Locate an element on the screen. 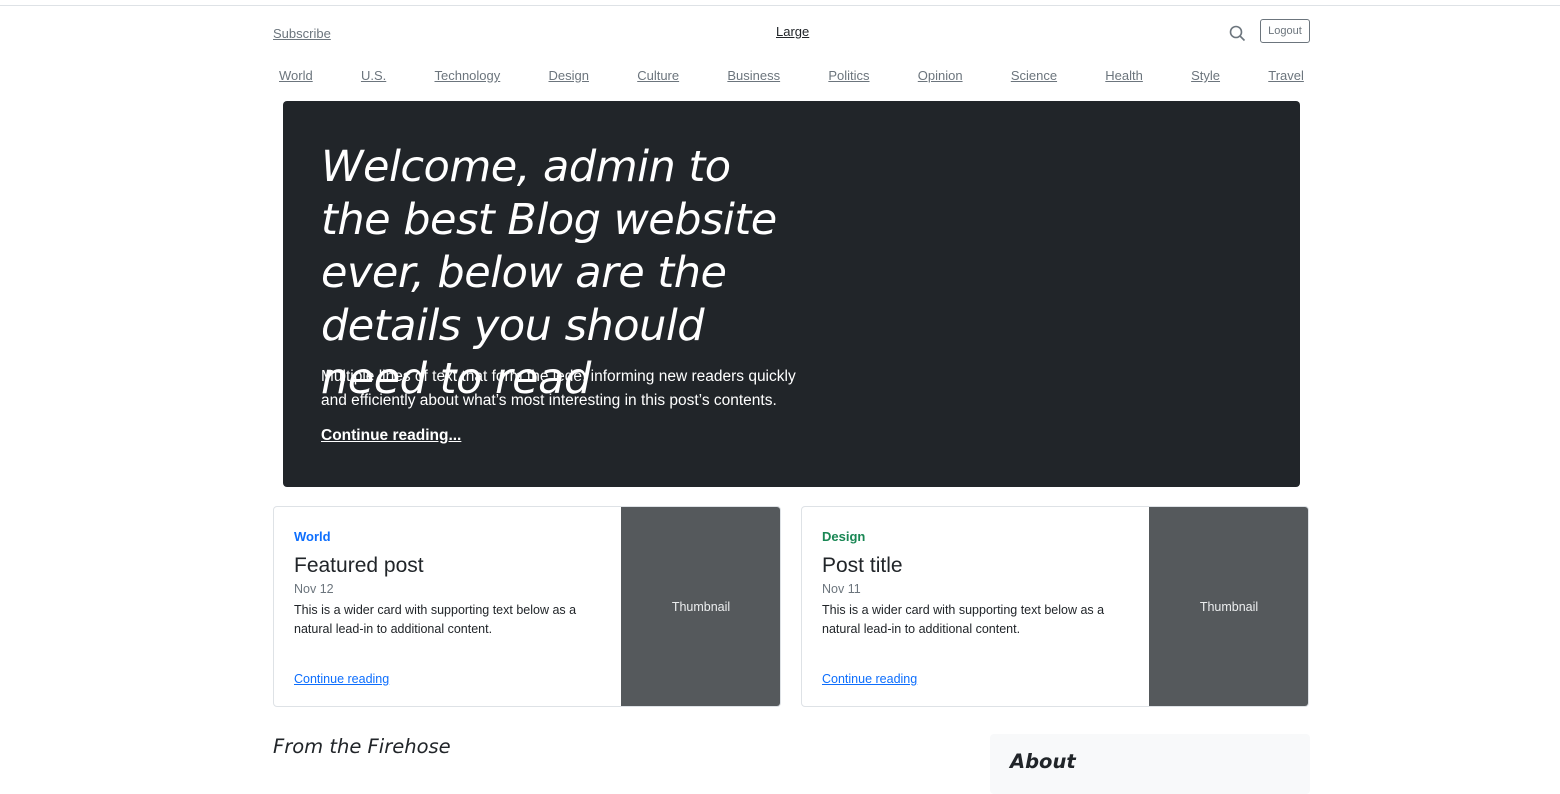 This screenshot has height=794, width=1560. card-category: Design is located at coordinates (844, 536).